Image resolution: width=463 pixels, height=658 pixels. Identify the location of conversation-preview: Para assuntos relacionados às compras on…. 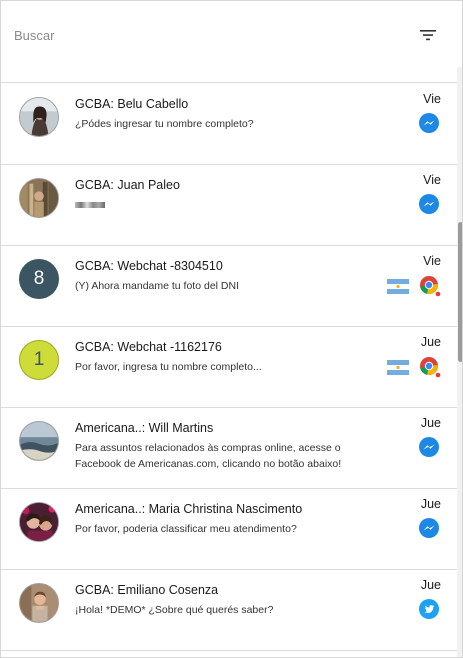
(208, 456).